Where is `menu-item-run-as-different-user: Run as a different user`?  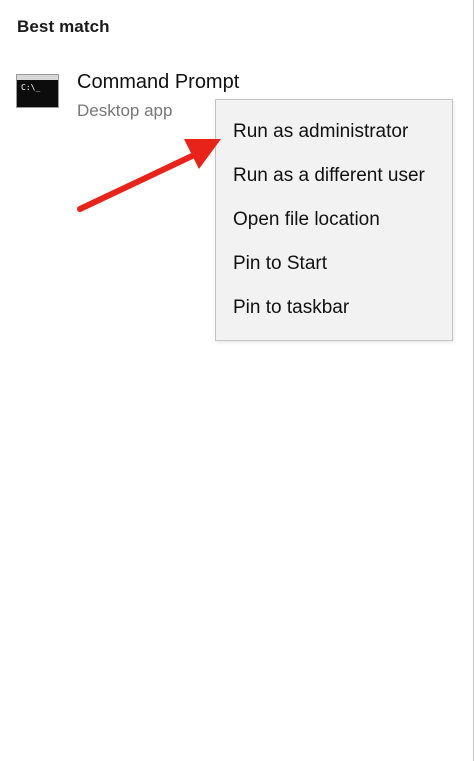
menu-item-run-as-different-user: Run as a different user is located at coordinates (334, 176).